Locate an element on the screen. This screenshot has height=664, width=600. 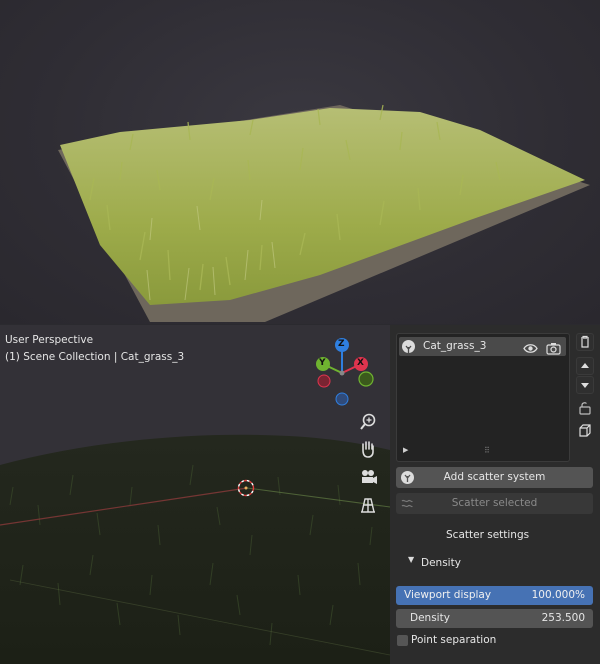
gizmo-x-label: X is located at coordinates (360, 363).